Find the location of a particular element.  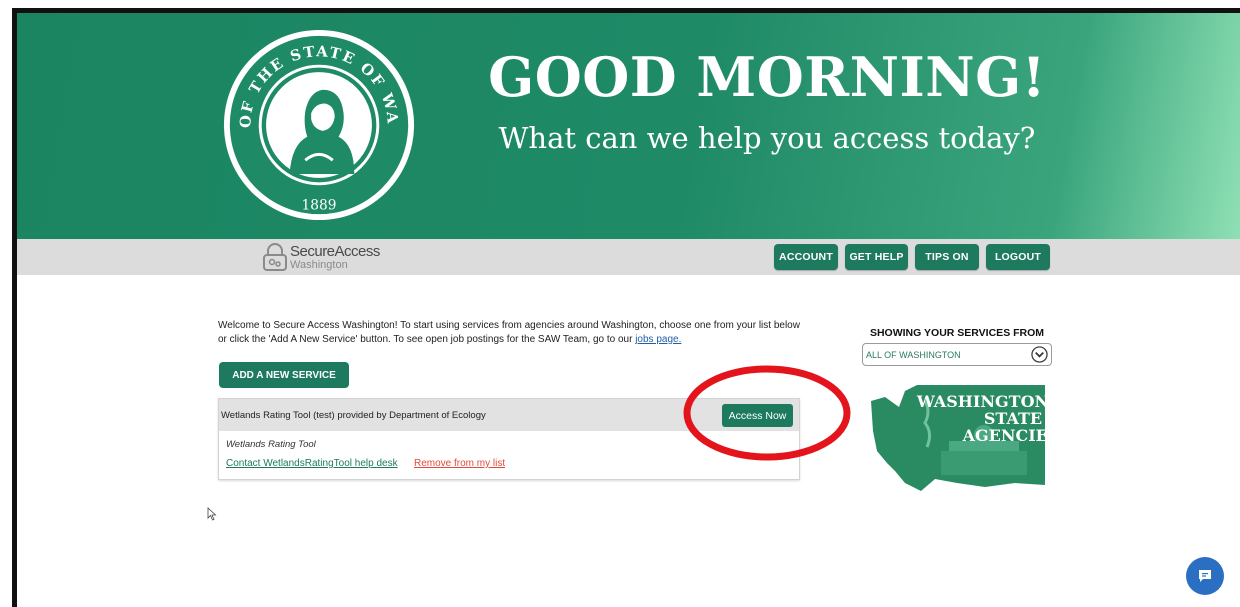

highlight-circle-annotation is located at coordinates (767, 413).